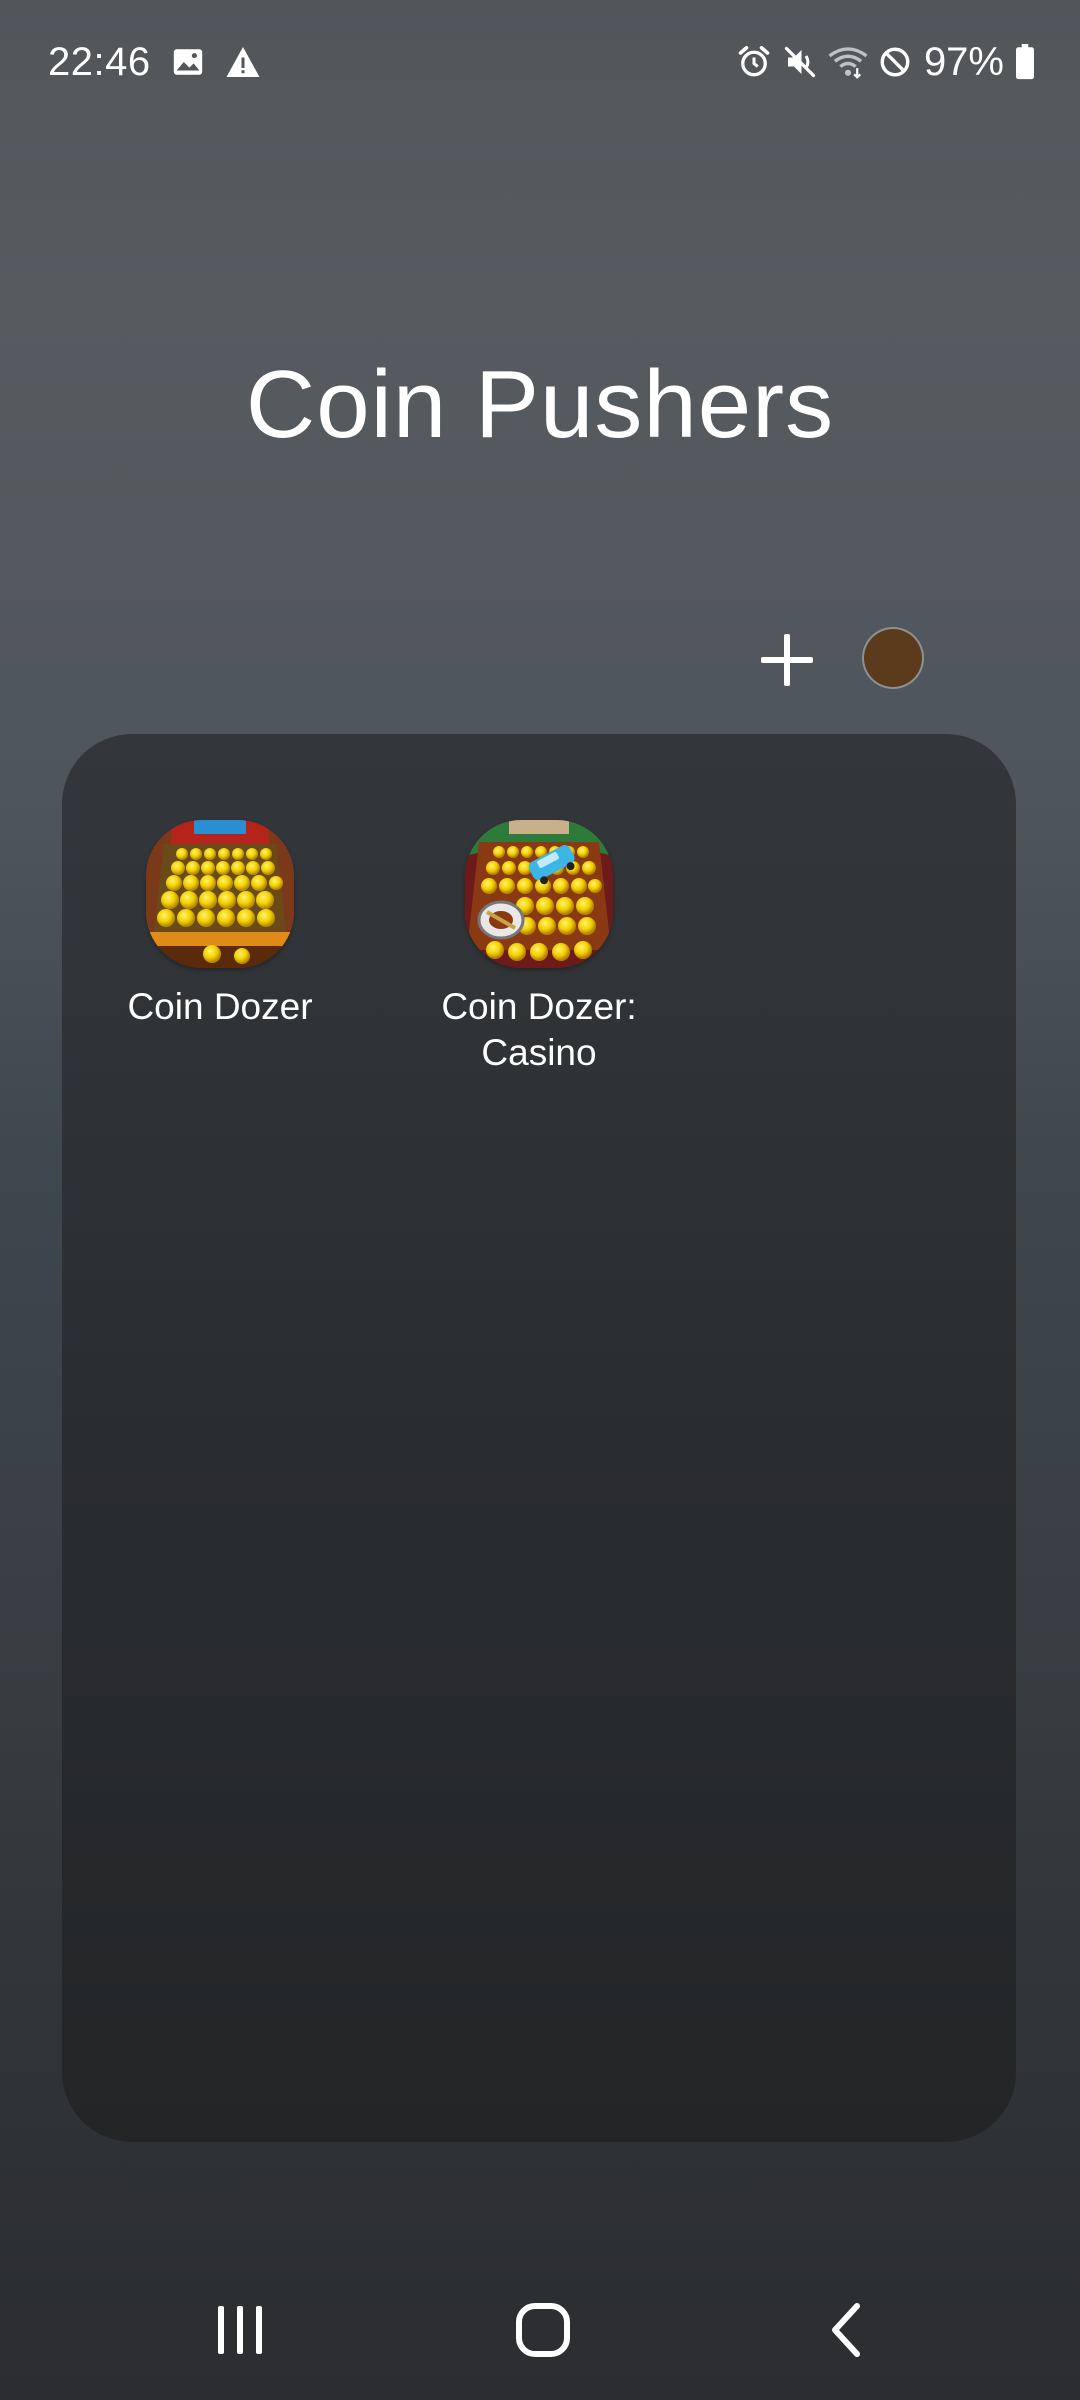 The width and height of the screenshot is (1080, 2400). What do you see at coordinates (893, 658) in the screenshot?
I see `folder-color-button` at bounding box center [893, 658].